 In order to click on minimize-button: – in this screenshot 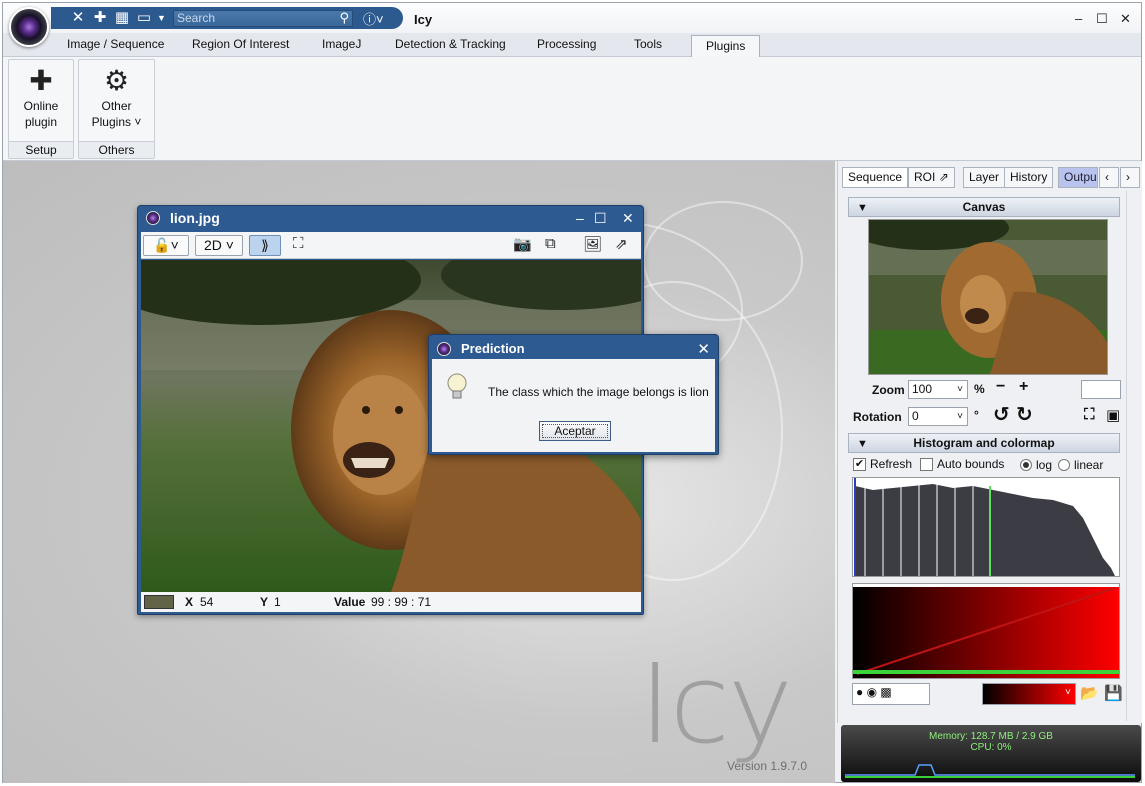, I will do `click(1078, 18)`.